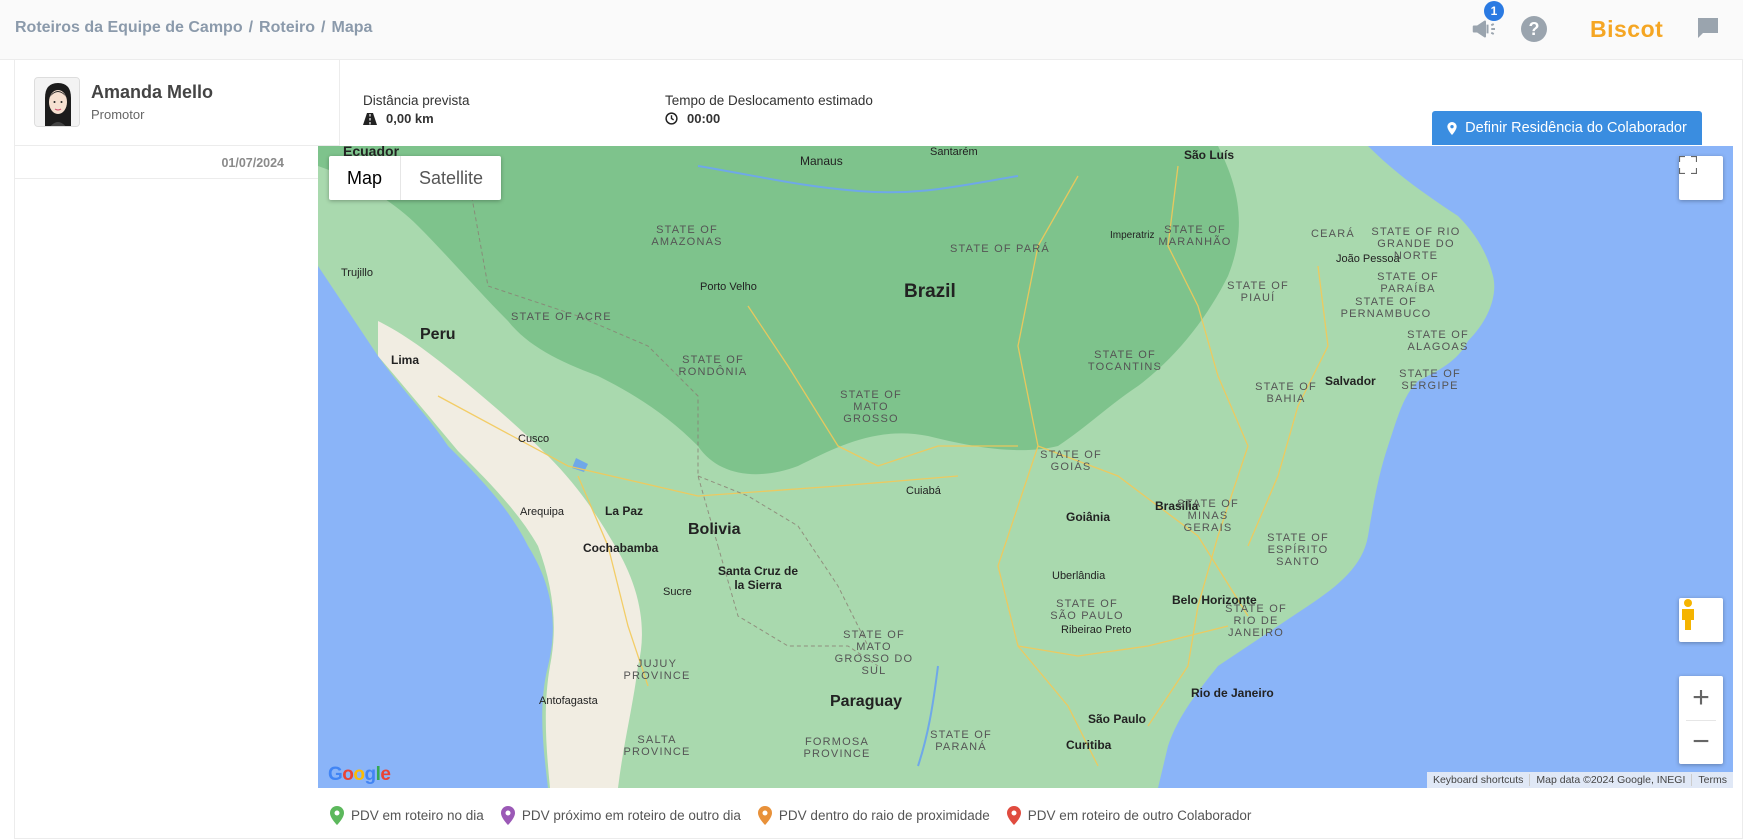  I want to click on legend-item: PDV dentro do raio de proximidade, so click(873, 815).